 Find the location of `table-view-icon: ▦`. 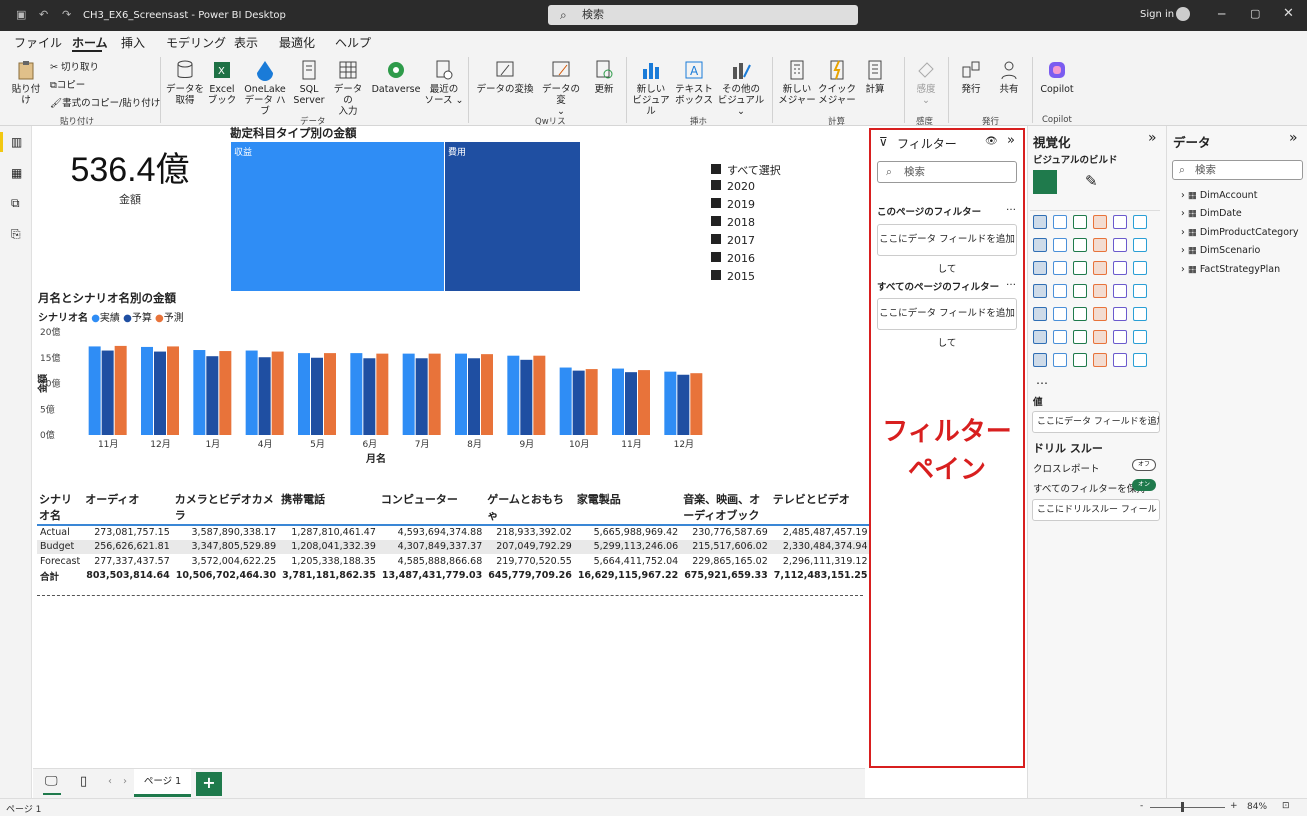

table-view-icon: ▦ is located at coordinates (16, 173).